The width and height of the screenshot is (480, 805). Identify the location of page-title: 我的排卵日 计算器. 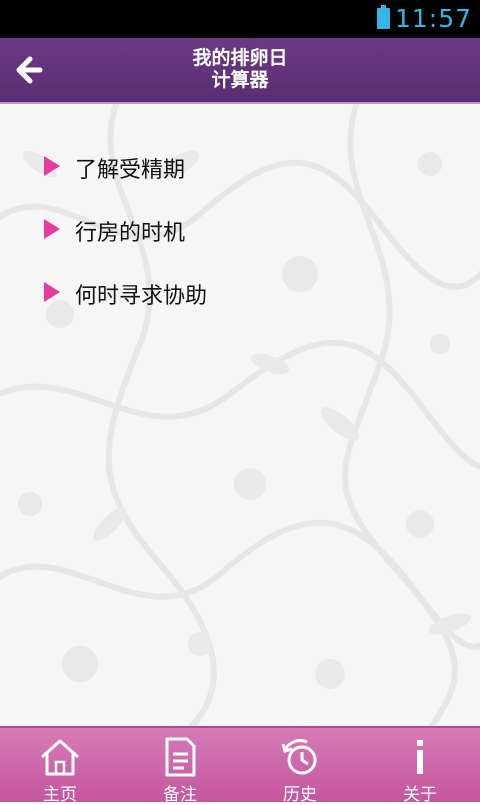
(240, 69).